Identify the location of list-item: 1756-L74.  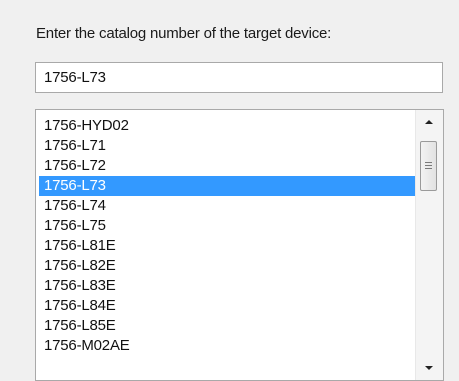
(228, 206).